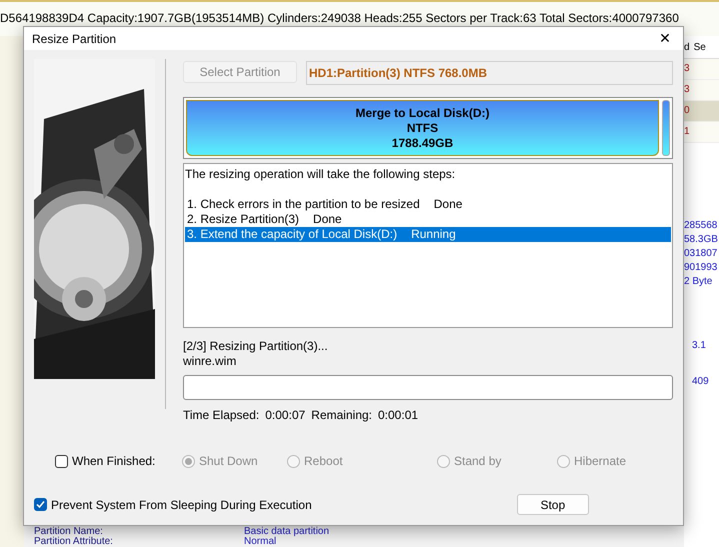 This screenshot has width=719, height=547. What do you see at coordinates (68, 532) in the screenshot?
I see `detail-label: Partition Name:` at bounding box center [68, 532].